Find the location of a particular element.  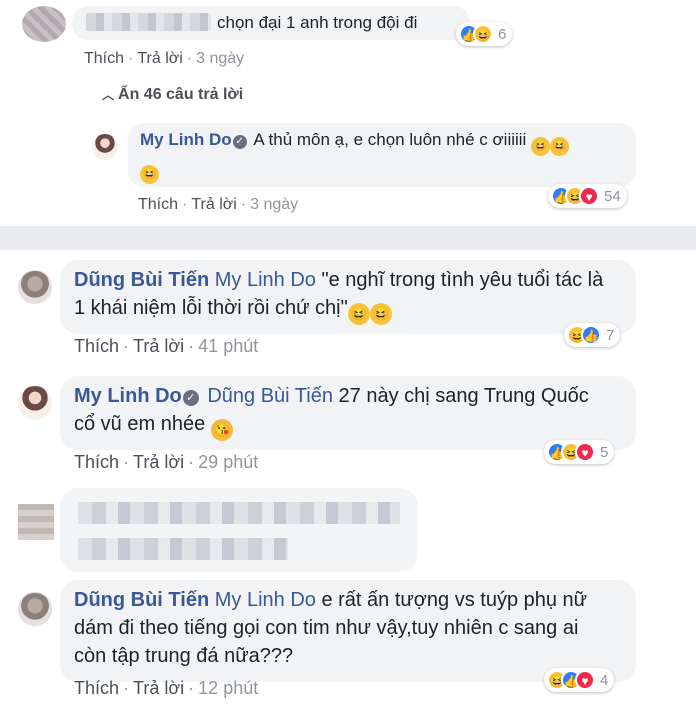

reply-text-line2: cổ vũ em nhée is located at coordinates (140, 424).